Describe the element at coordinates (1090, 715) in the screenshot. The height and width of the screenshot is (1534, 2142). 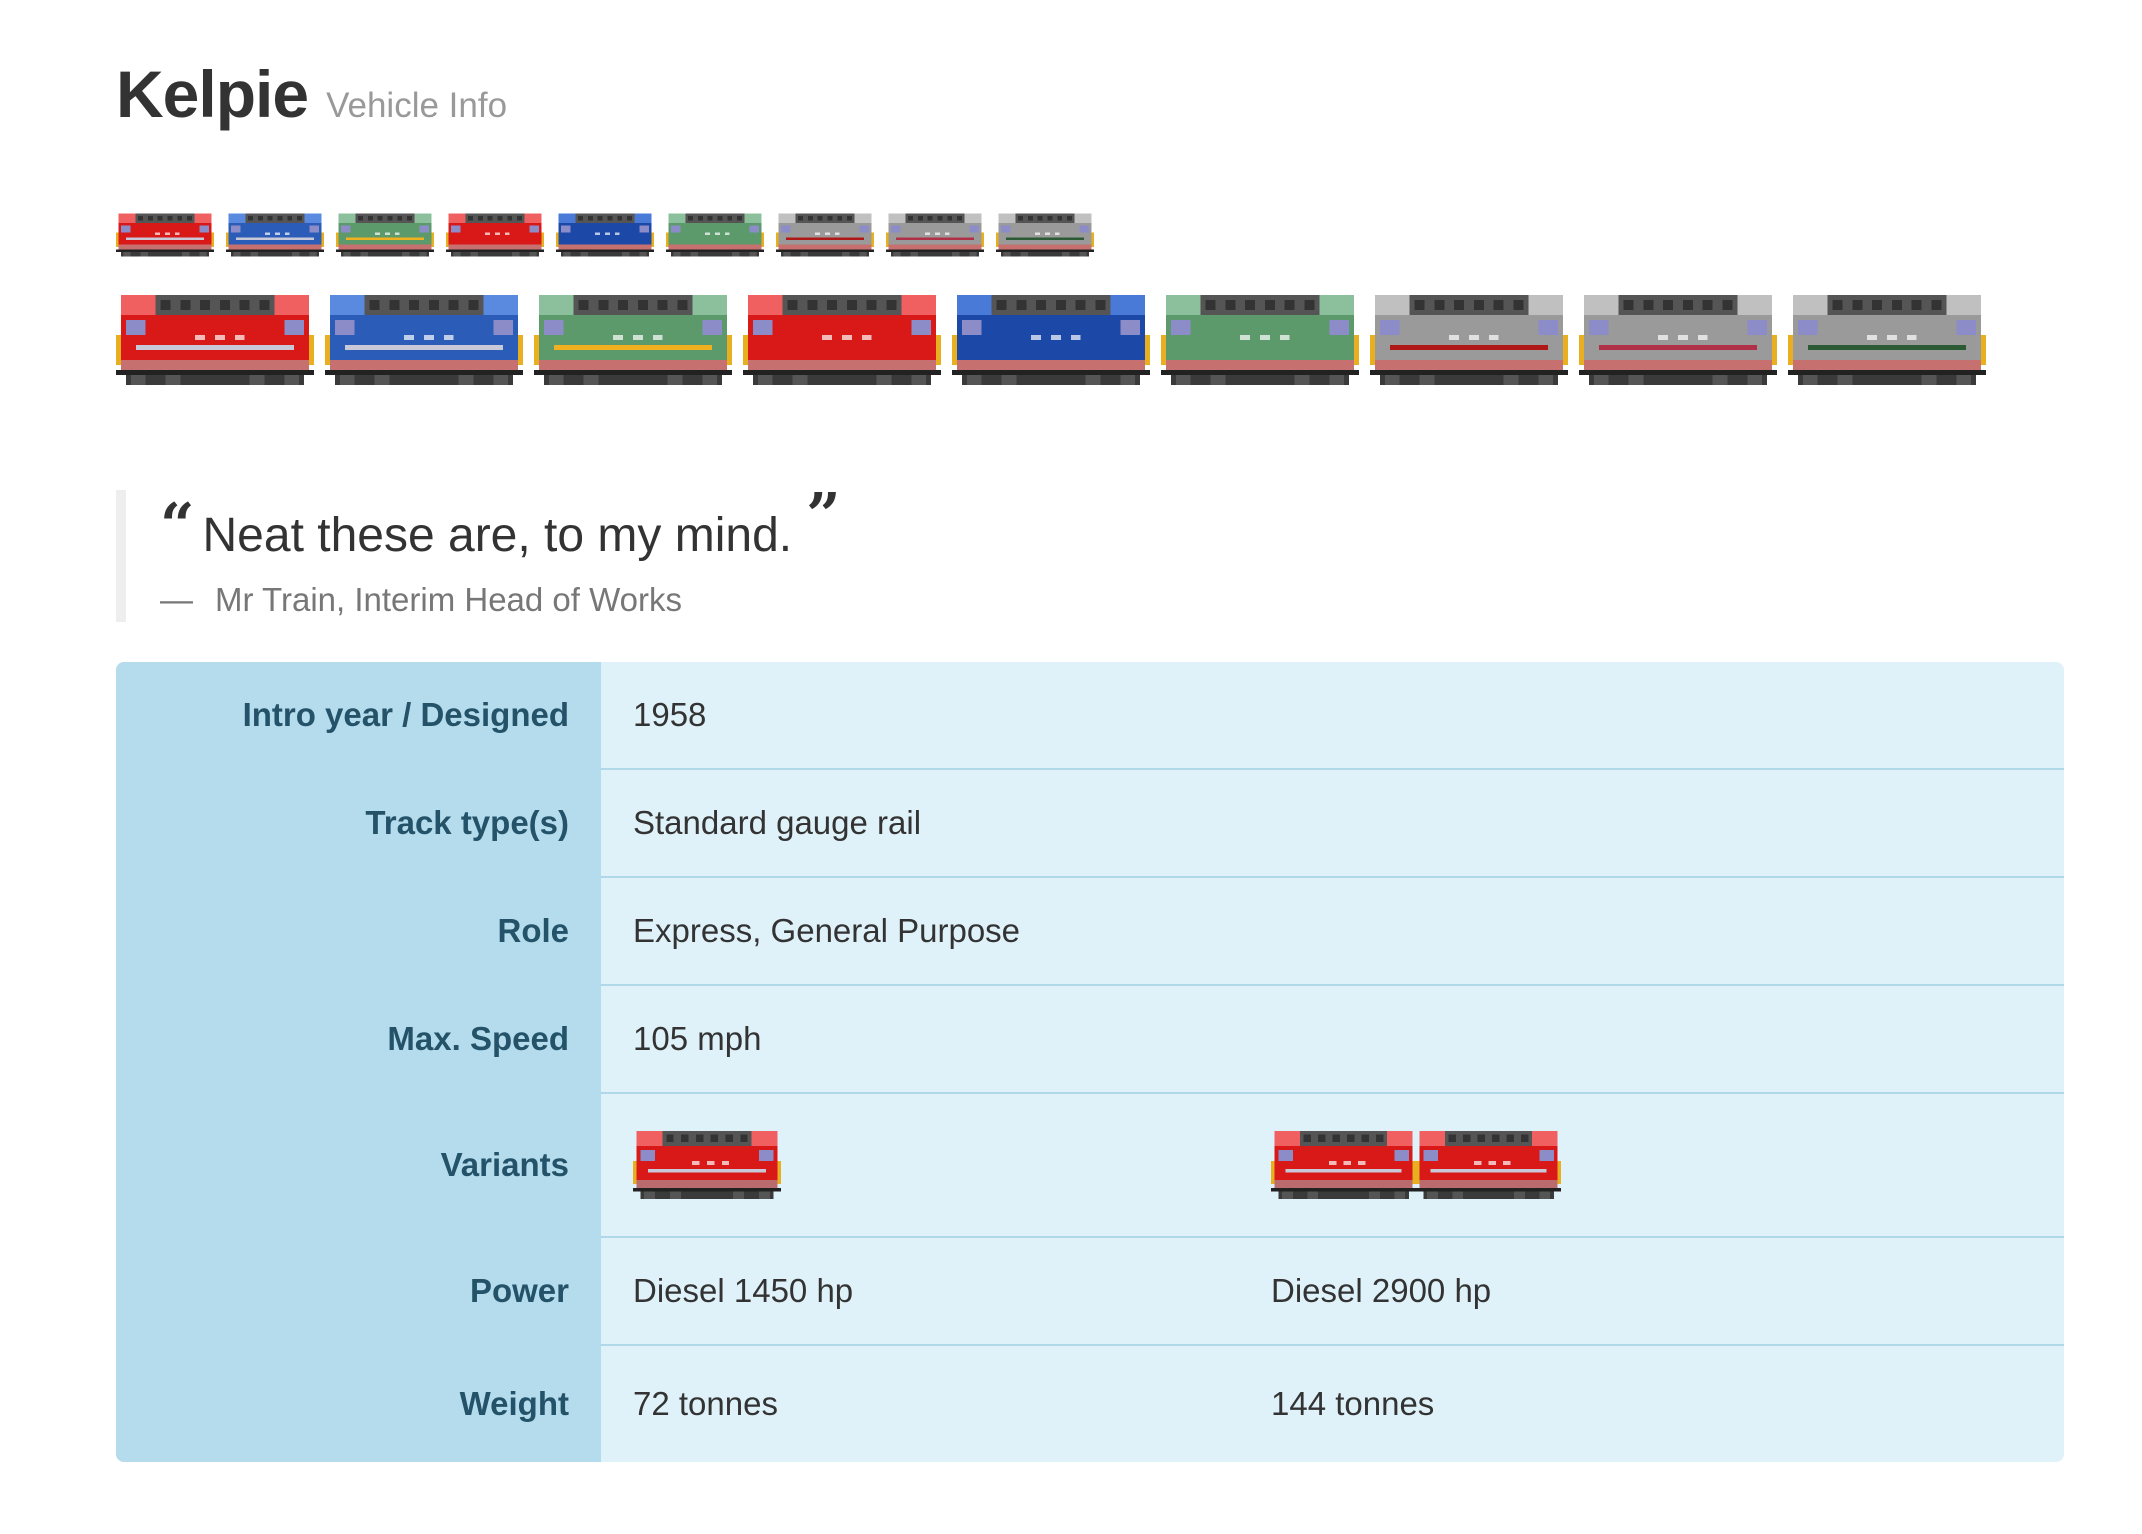
I see `table-row-intro-year: Intro year / Designed 1958` at that location.